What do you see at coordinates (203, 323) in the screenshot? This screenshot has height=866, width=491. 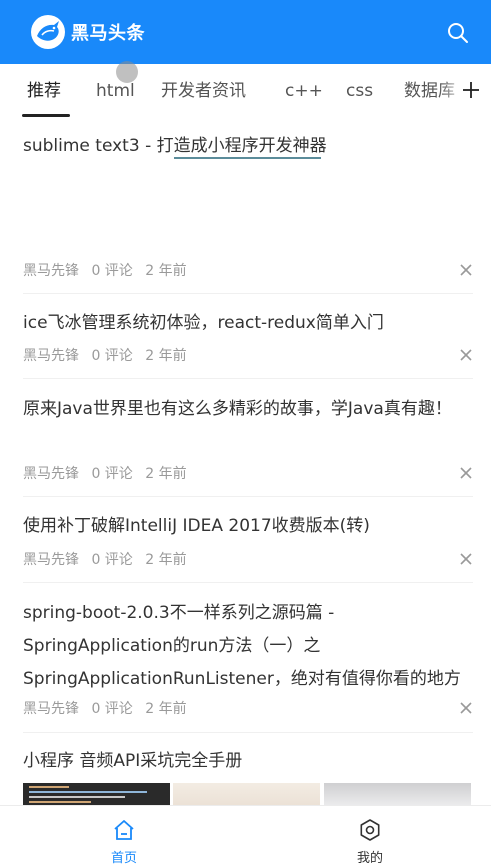 I see `article-title: ice飞冰管理系统初体验，react-redux简单入门` at bounding box center [203, 323].